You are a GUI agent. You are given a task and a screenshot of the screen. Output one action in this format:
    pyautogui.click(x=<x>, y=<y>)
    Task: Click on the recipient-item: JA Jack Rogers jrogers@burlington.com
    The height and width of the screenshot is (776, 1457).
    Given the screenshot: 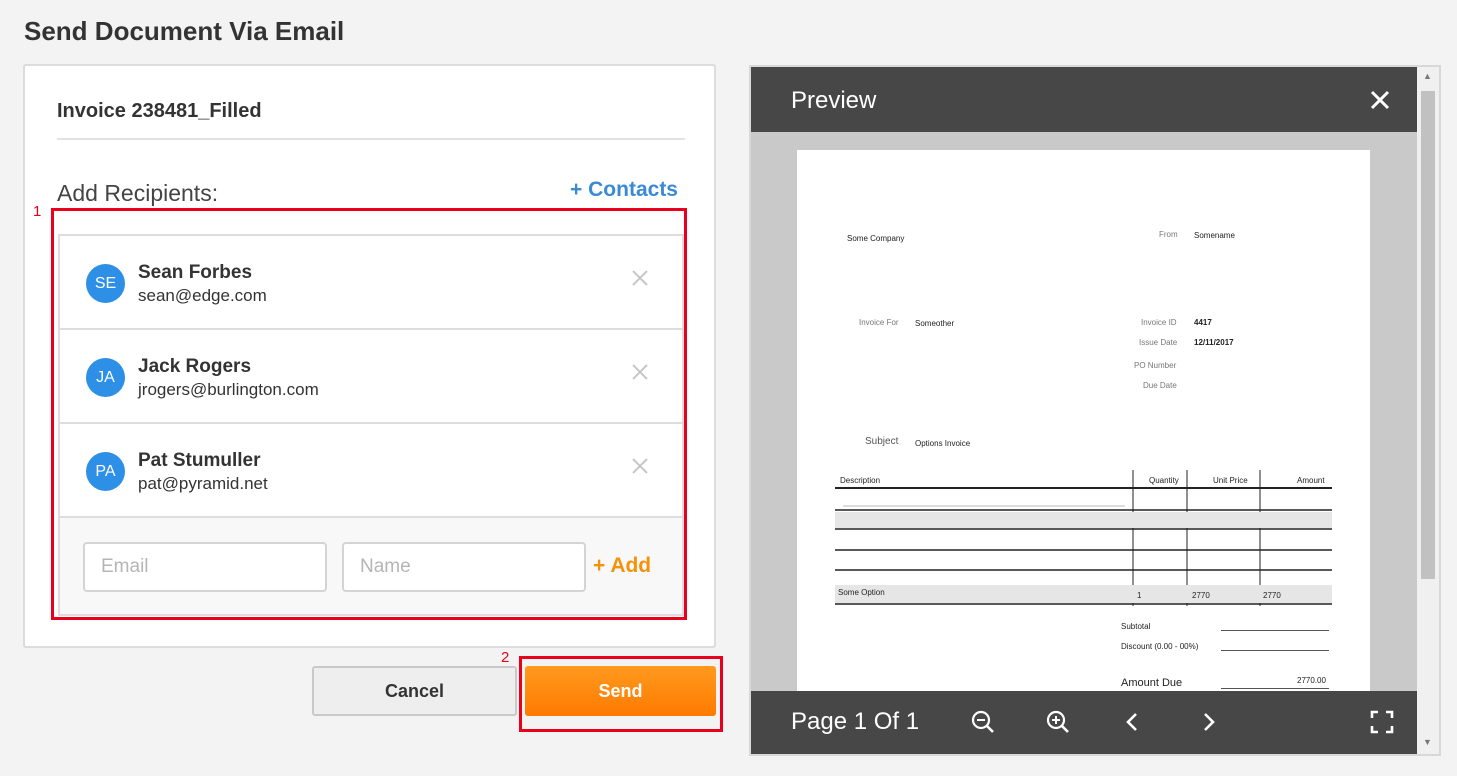 What is the action you would take?
    pyautogui.click(x=371, y=377)
    